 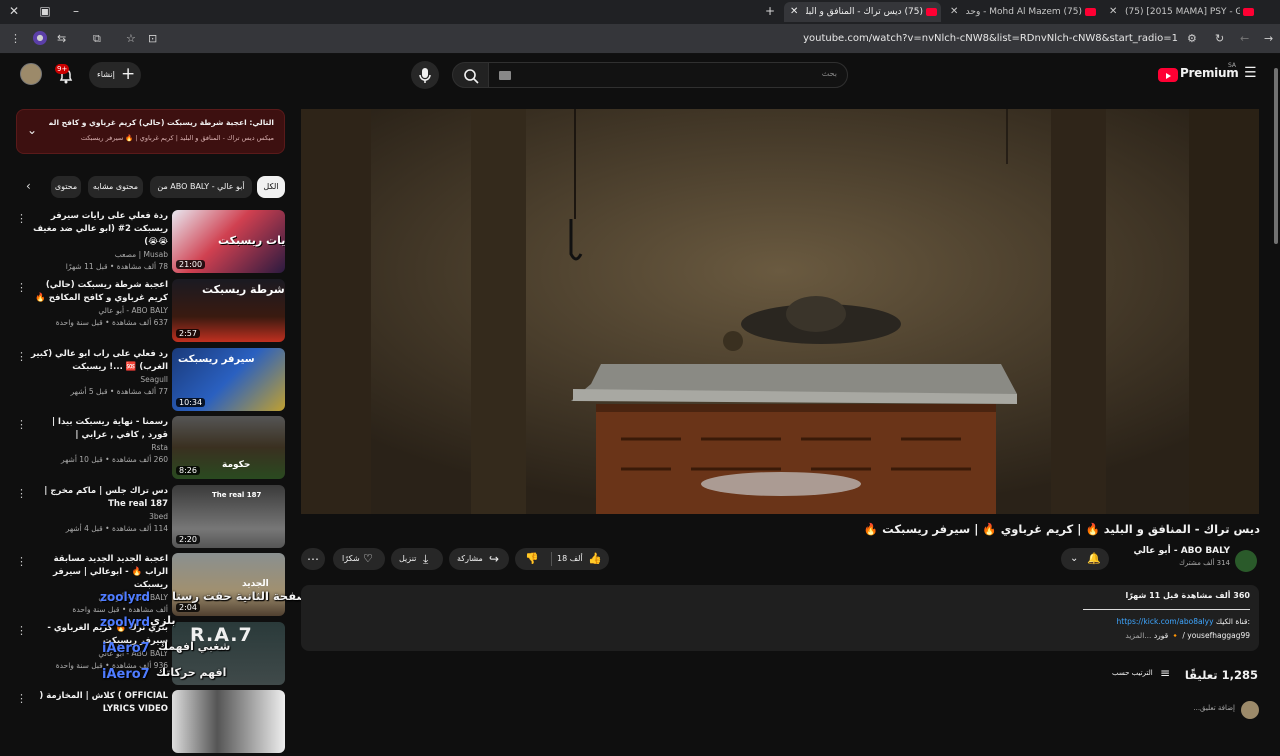 I want to click on video-thumbnail: رايات ريسبكت 21:00, so click(x=228, y=241).